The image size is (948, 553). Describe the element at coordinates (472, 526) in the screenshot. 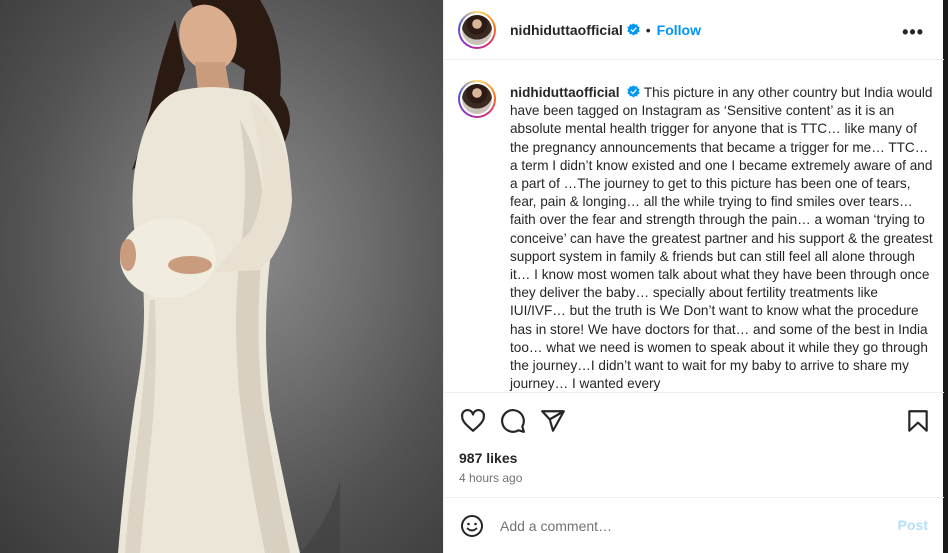

I see `emoji-icon` at that location.